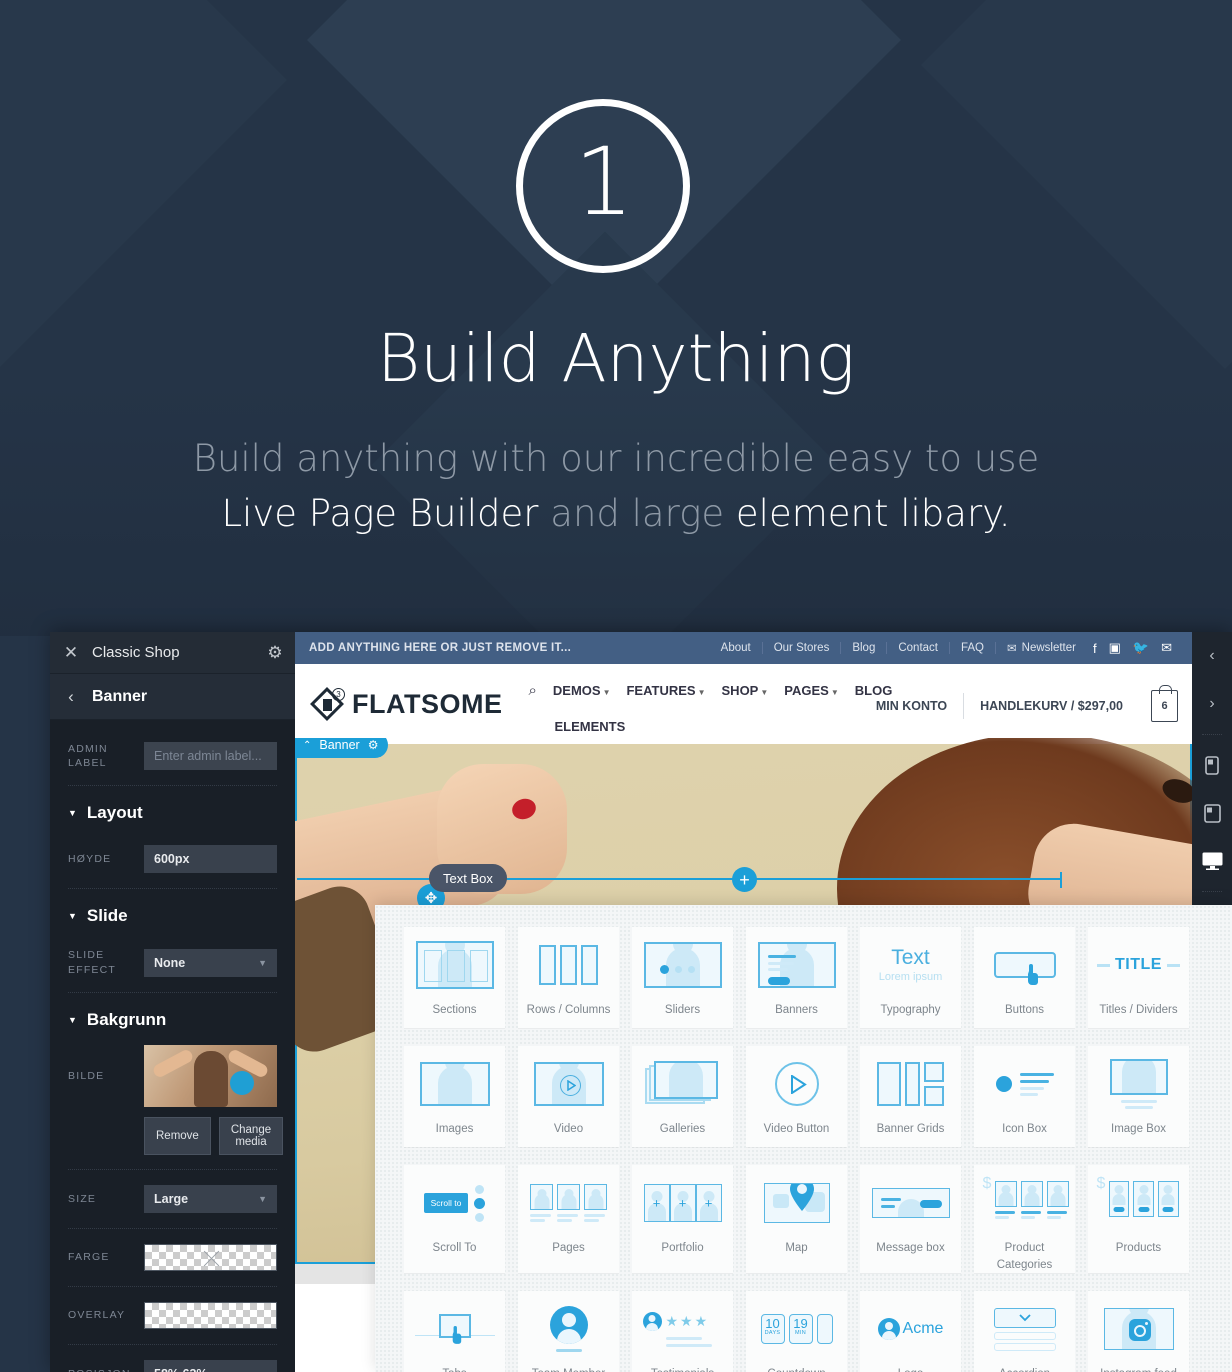  I want to click on library-element-card: Icon Box, so click(1024, 1096).